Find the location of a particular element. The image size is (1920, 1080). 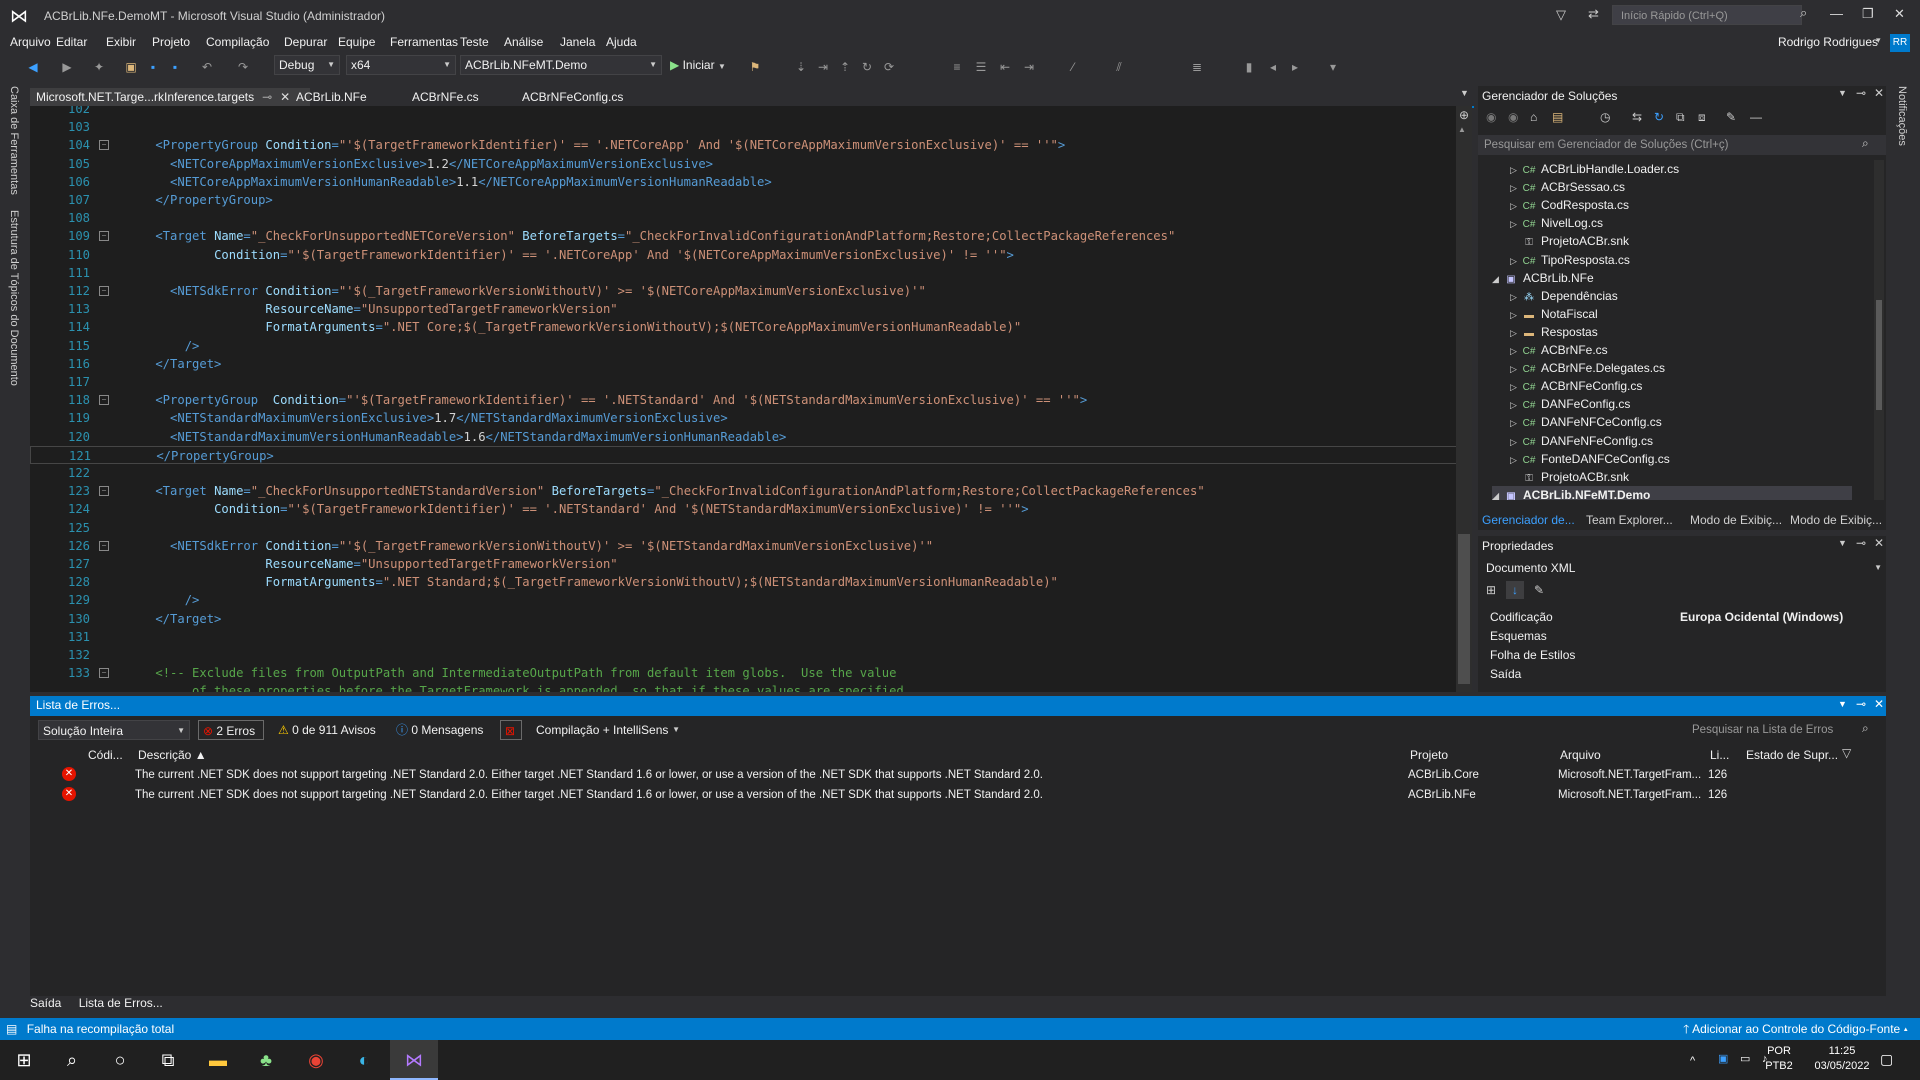

code-line: 111 is located at coordinates (744, 273).